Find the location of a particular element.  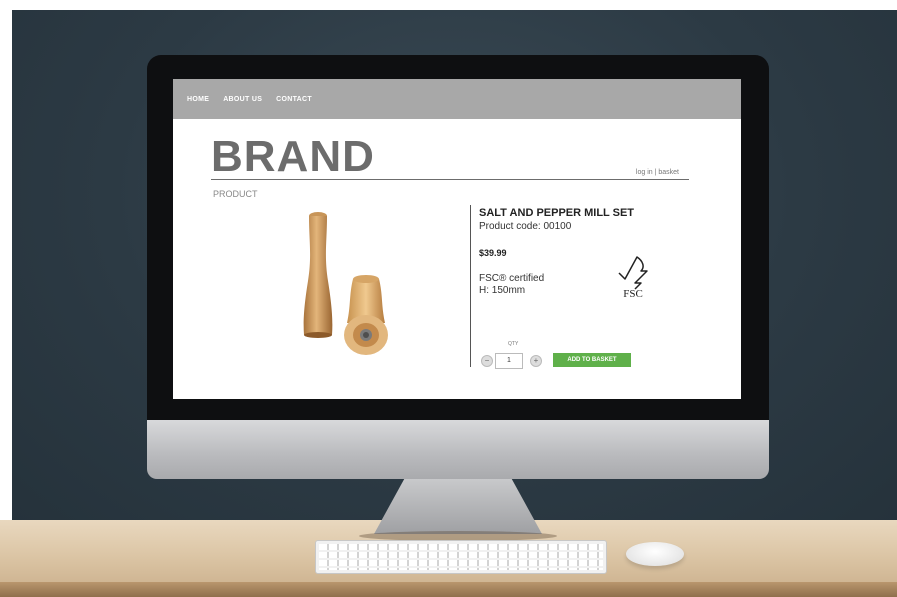

nav-about-us: ABOUT US is located at coordinates (242, 99).